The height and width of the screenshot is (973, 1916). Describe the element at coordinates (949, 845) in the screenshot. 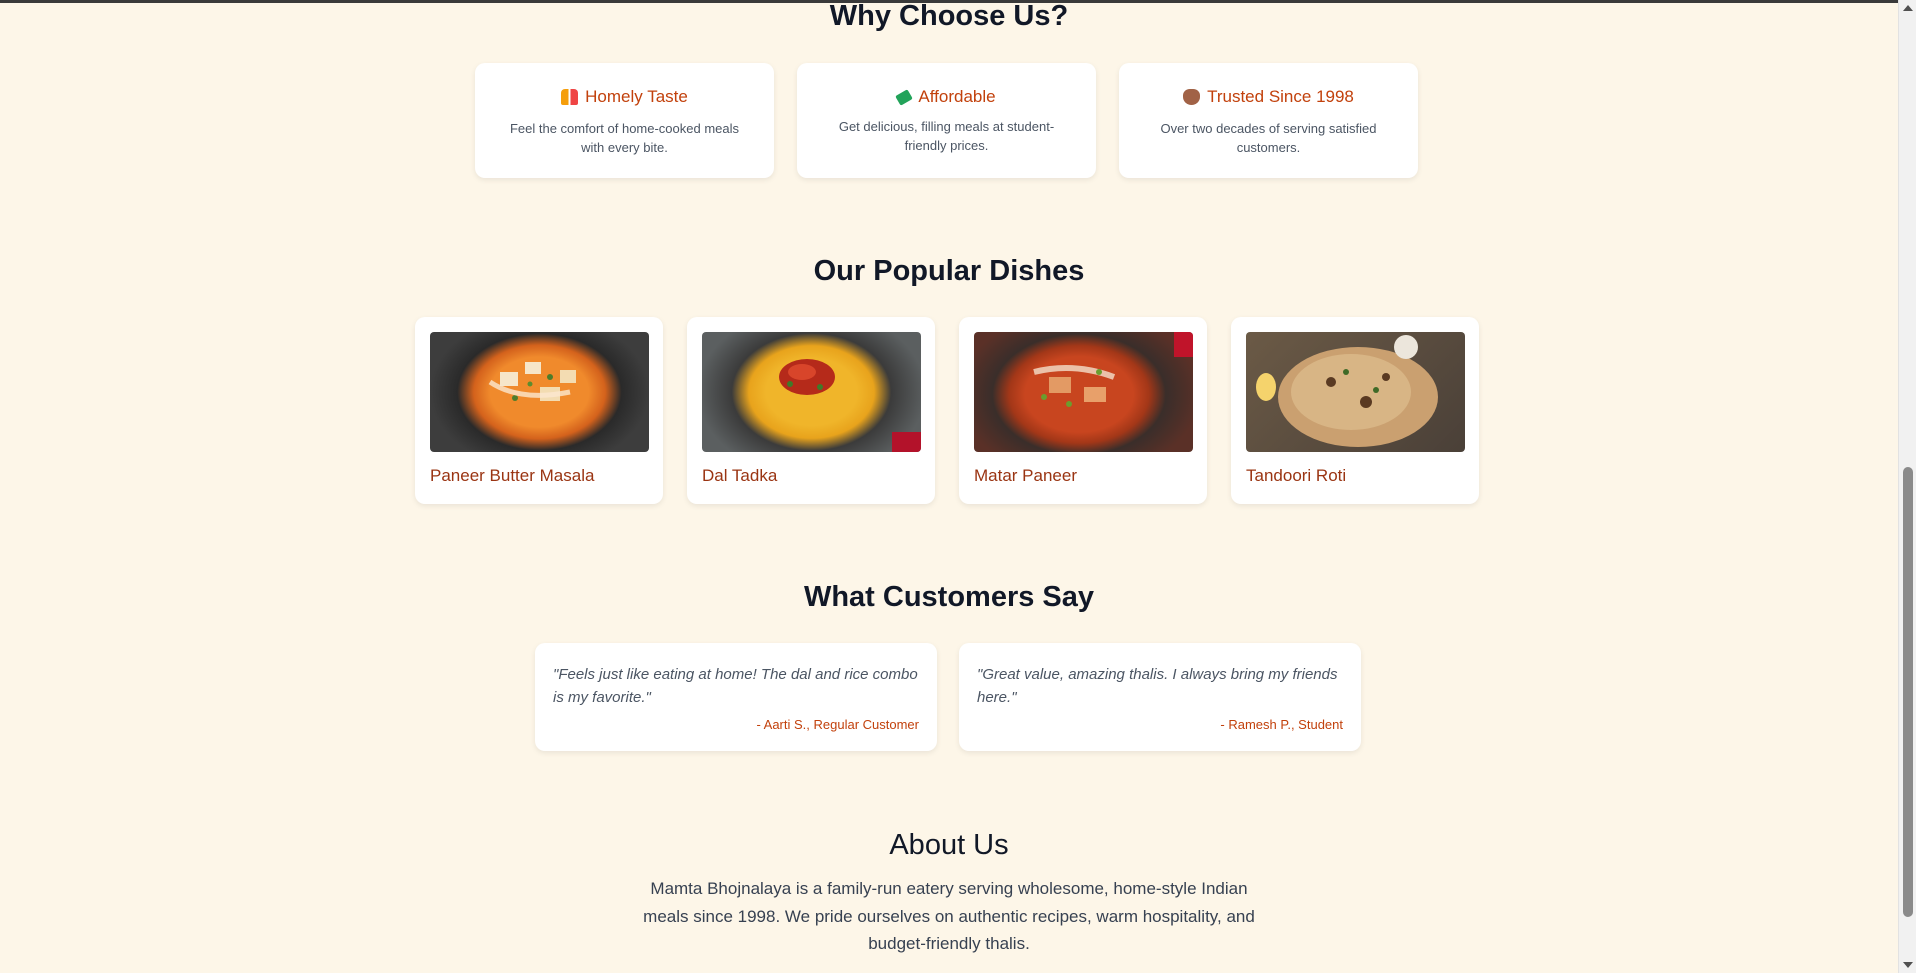

I see `about-us-heading: About Us` at that location.